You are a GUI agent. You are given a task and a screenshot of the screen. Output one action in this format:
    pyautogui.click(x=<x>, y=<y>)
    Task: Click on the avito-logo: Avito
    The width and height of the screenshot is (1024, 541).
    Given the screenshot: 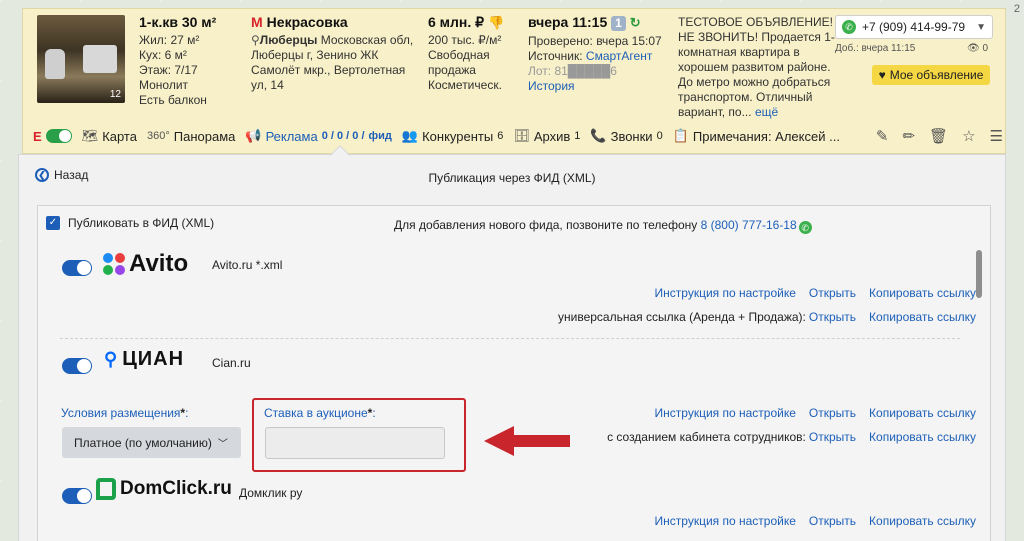 What is the action you would take?
    pyautogui.click(x=145, y=264)
    